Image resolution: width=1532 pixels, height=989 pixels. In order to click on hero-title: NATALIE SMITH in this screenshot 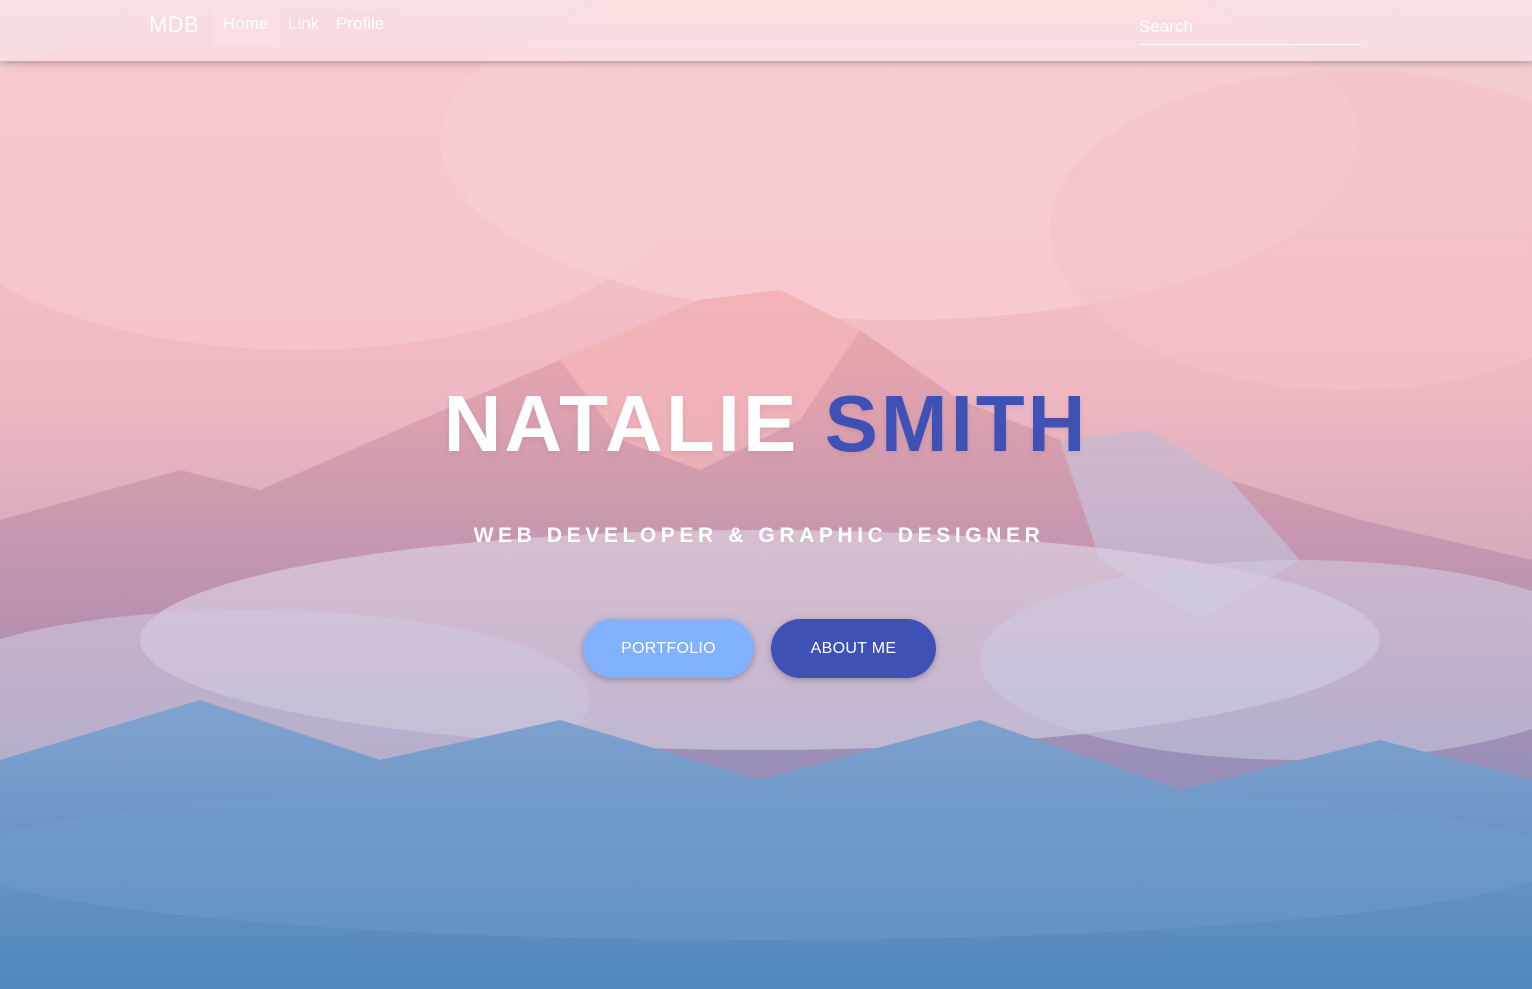, I will do `click(766, 424)`.